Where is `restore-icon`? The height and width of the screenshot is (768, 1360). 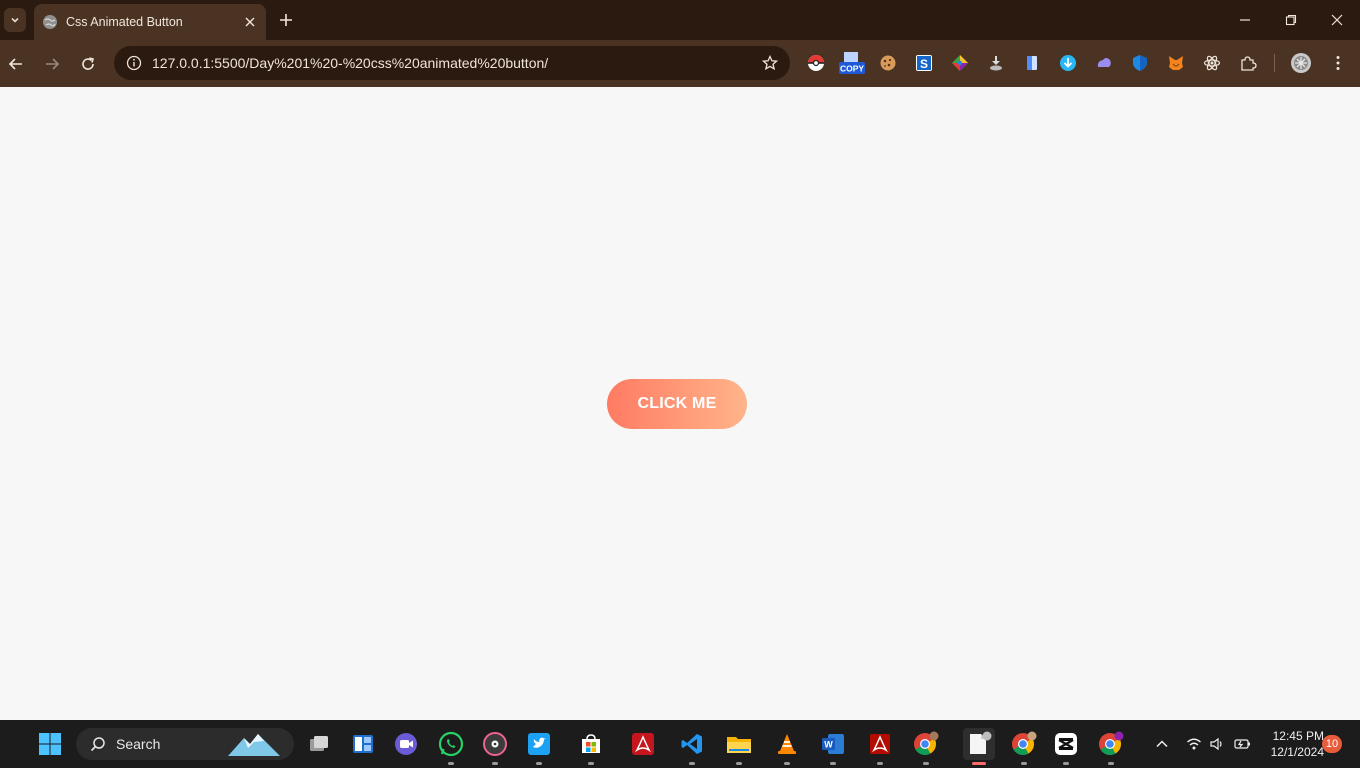 restore-icon is located at coordinates (1291, 20).